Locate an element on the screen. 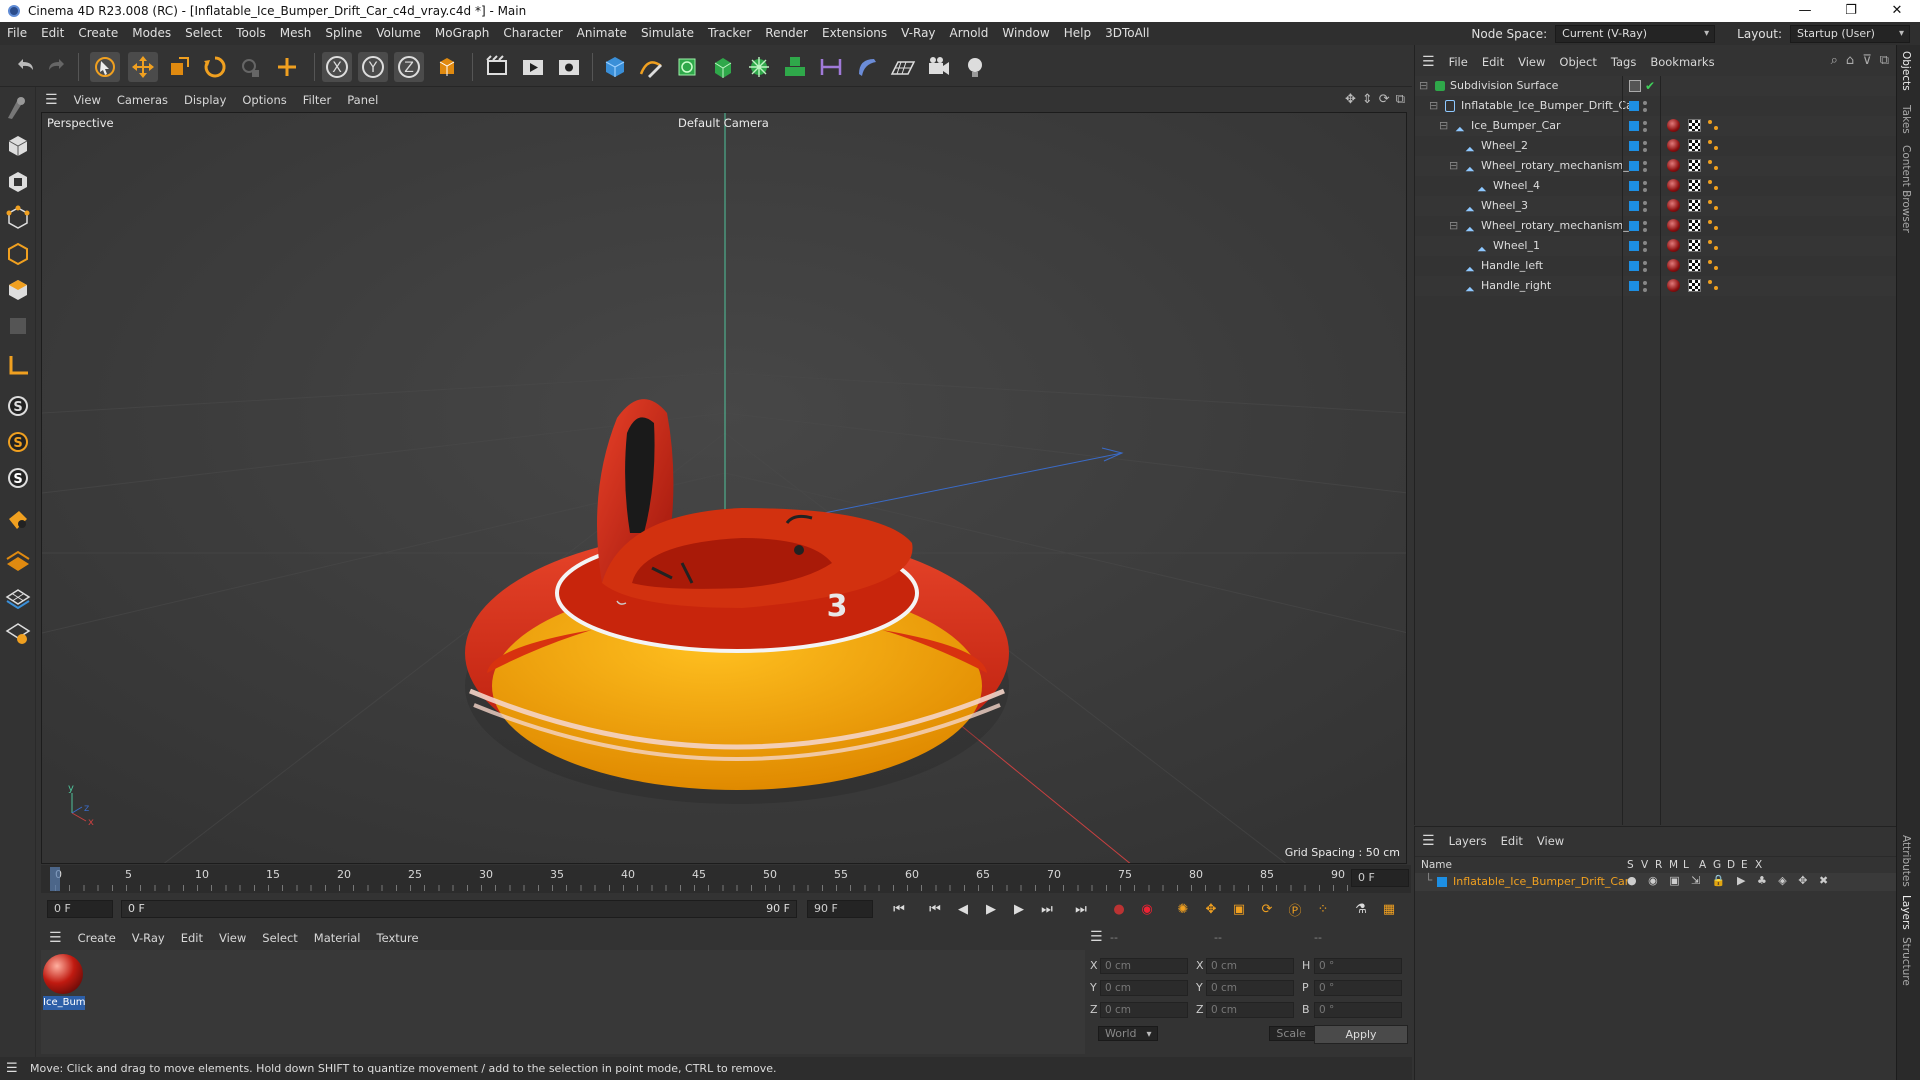  viewport-menu-display: Display is located at coordinates (205, 100).